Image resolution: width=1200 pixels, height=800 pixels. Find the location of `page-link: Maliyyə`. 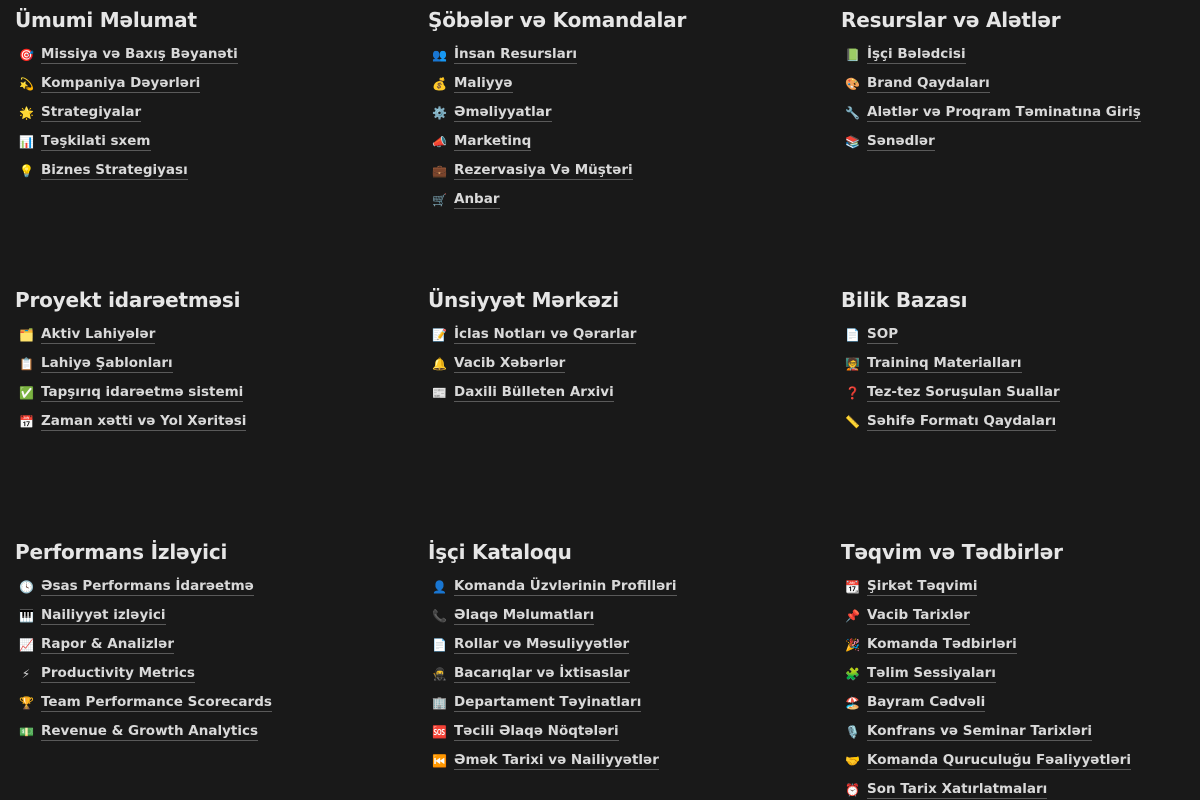

page-link: Maliyyə is located at coordinates (483, 84).